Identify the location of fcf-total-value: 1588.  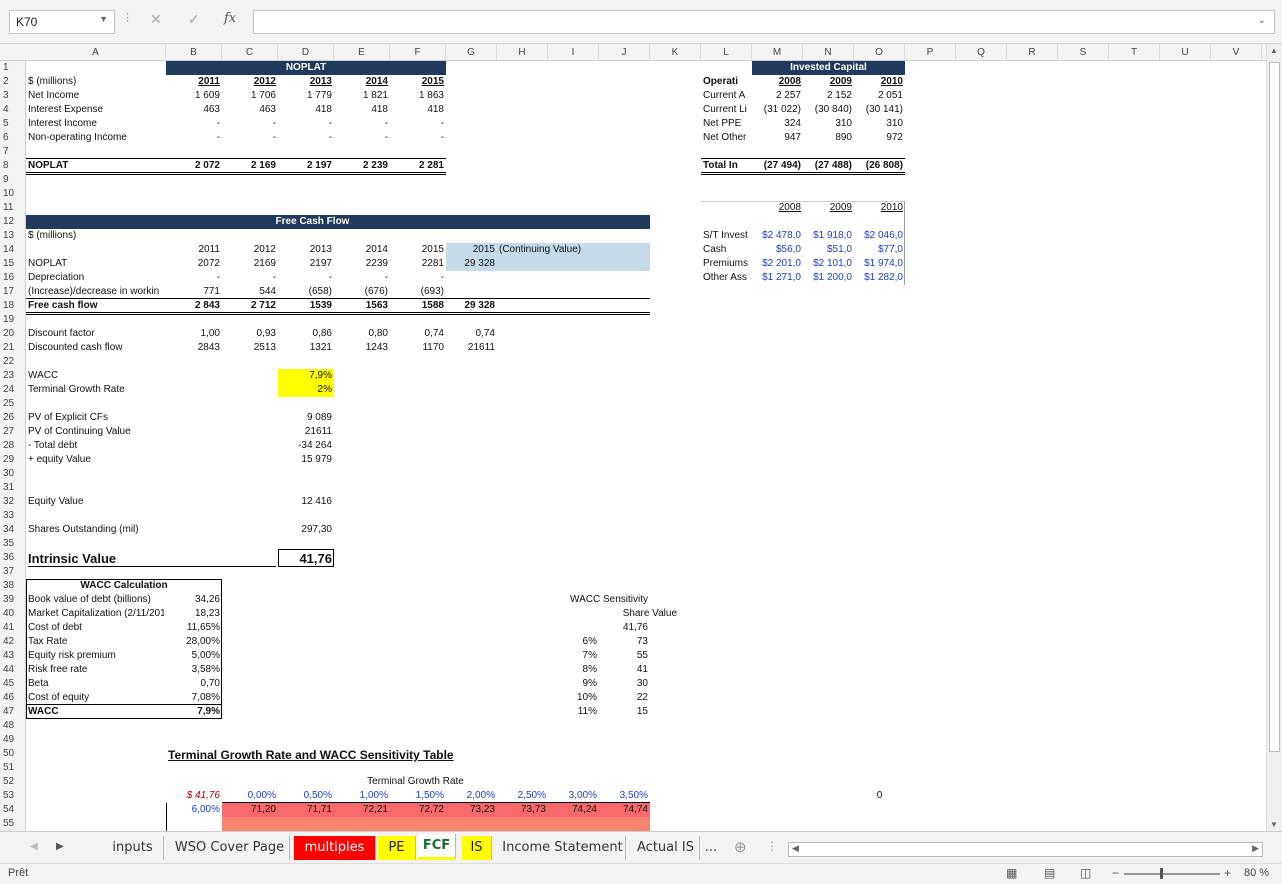
(418, 306).